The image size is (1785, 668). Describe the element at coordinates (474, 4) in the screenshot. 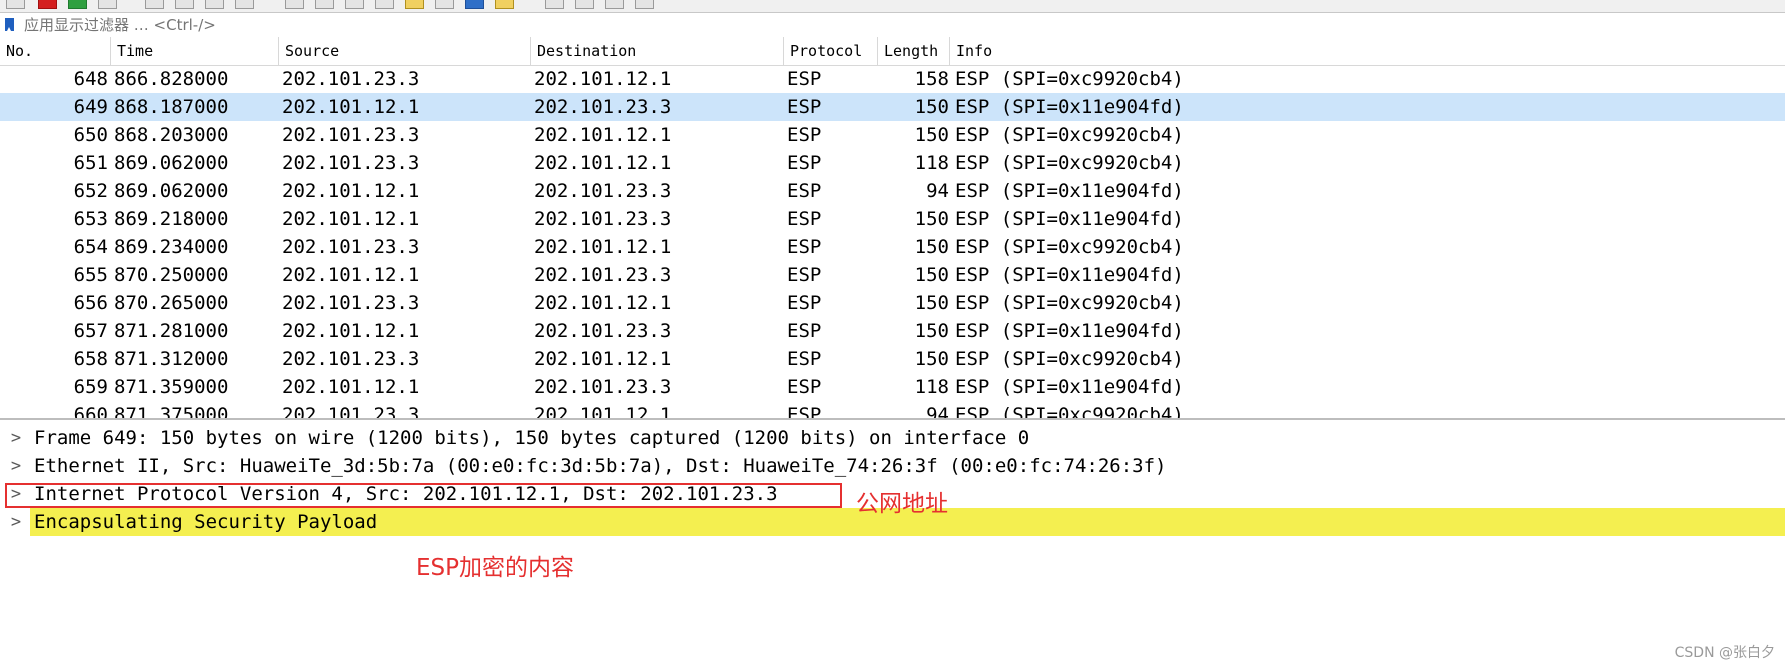

I see `last-packet-icon` at that location.